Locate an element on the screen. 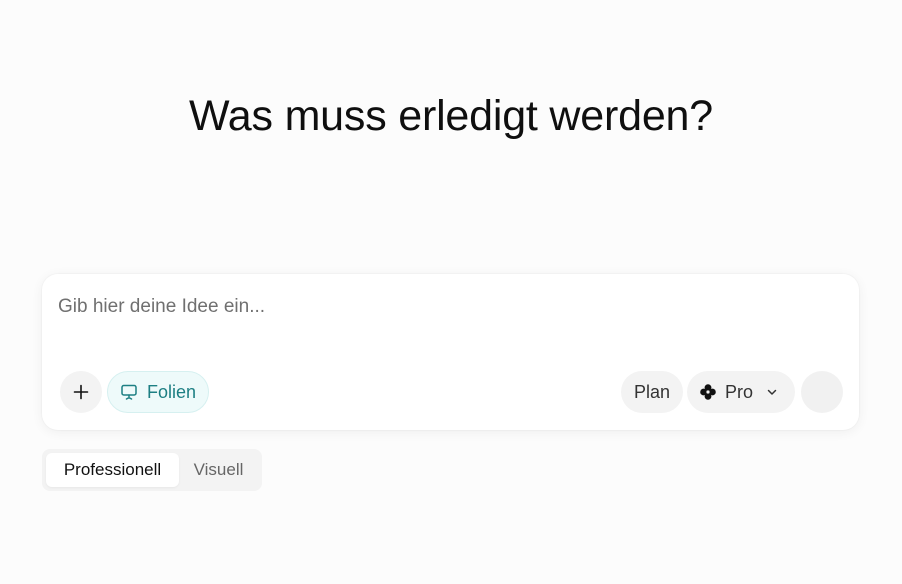 The height and width of the screenshot is (584, 902). plan-chip: Plan is located at coordinates (652, 392).